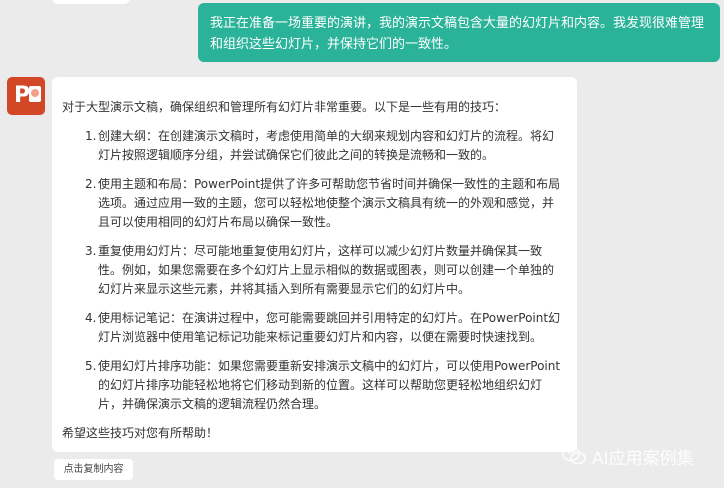  Describe the element at coordinates (284, 107) in the screenshot. I see `assistant-intro: 对于大型演示文稿，确保组织和管理所有幻灯片非常重要。以下是一些有用的技巧：` at that location.